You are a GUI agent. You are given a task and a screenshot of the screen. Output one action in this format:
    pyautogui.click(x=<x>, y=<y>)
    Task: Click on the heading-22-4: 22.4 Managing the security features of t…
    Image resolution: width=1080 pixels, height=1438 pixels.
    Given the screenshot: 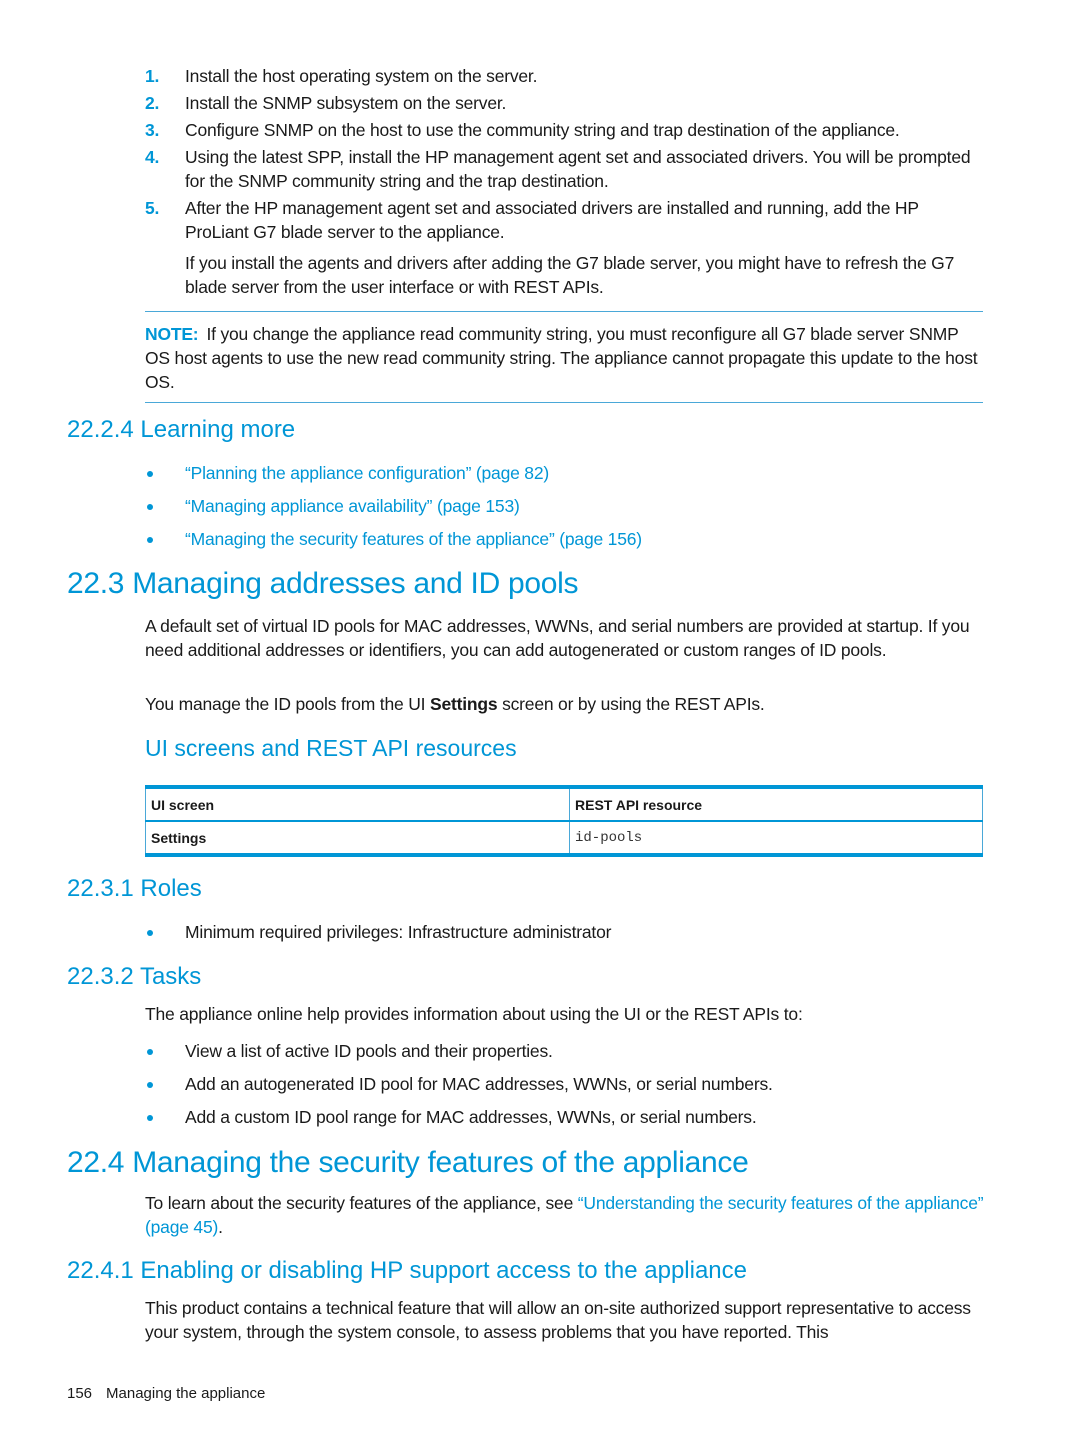 What is the action you would take?
    pyautogui.click(x=408, y=1162)
    